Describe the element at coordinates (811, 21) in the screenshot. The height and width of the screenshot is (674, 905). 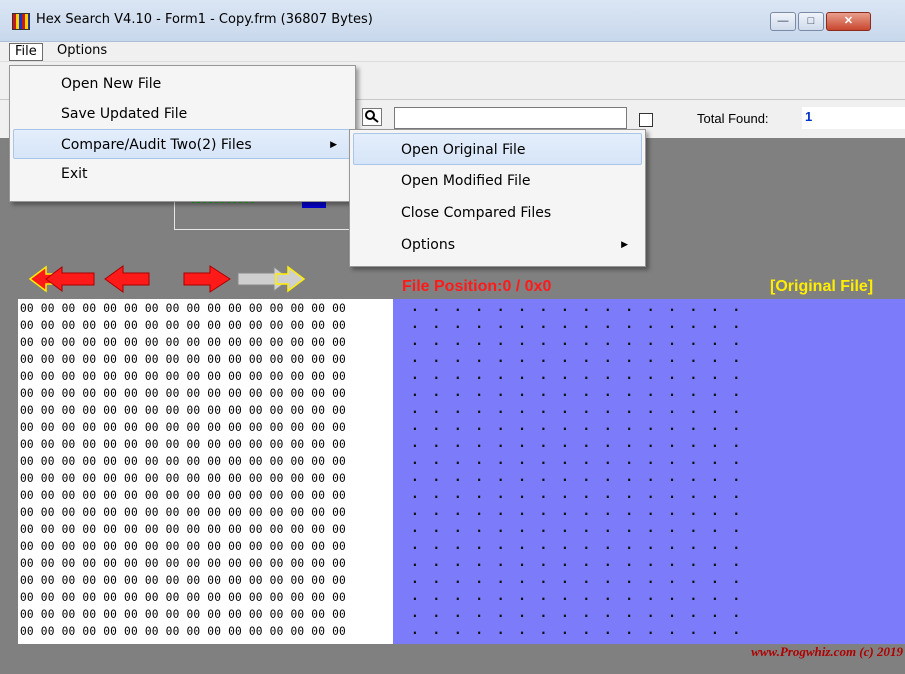
I see `maximize-button: □` at that location.